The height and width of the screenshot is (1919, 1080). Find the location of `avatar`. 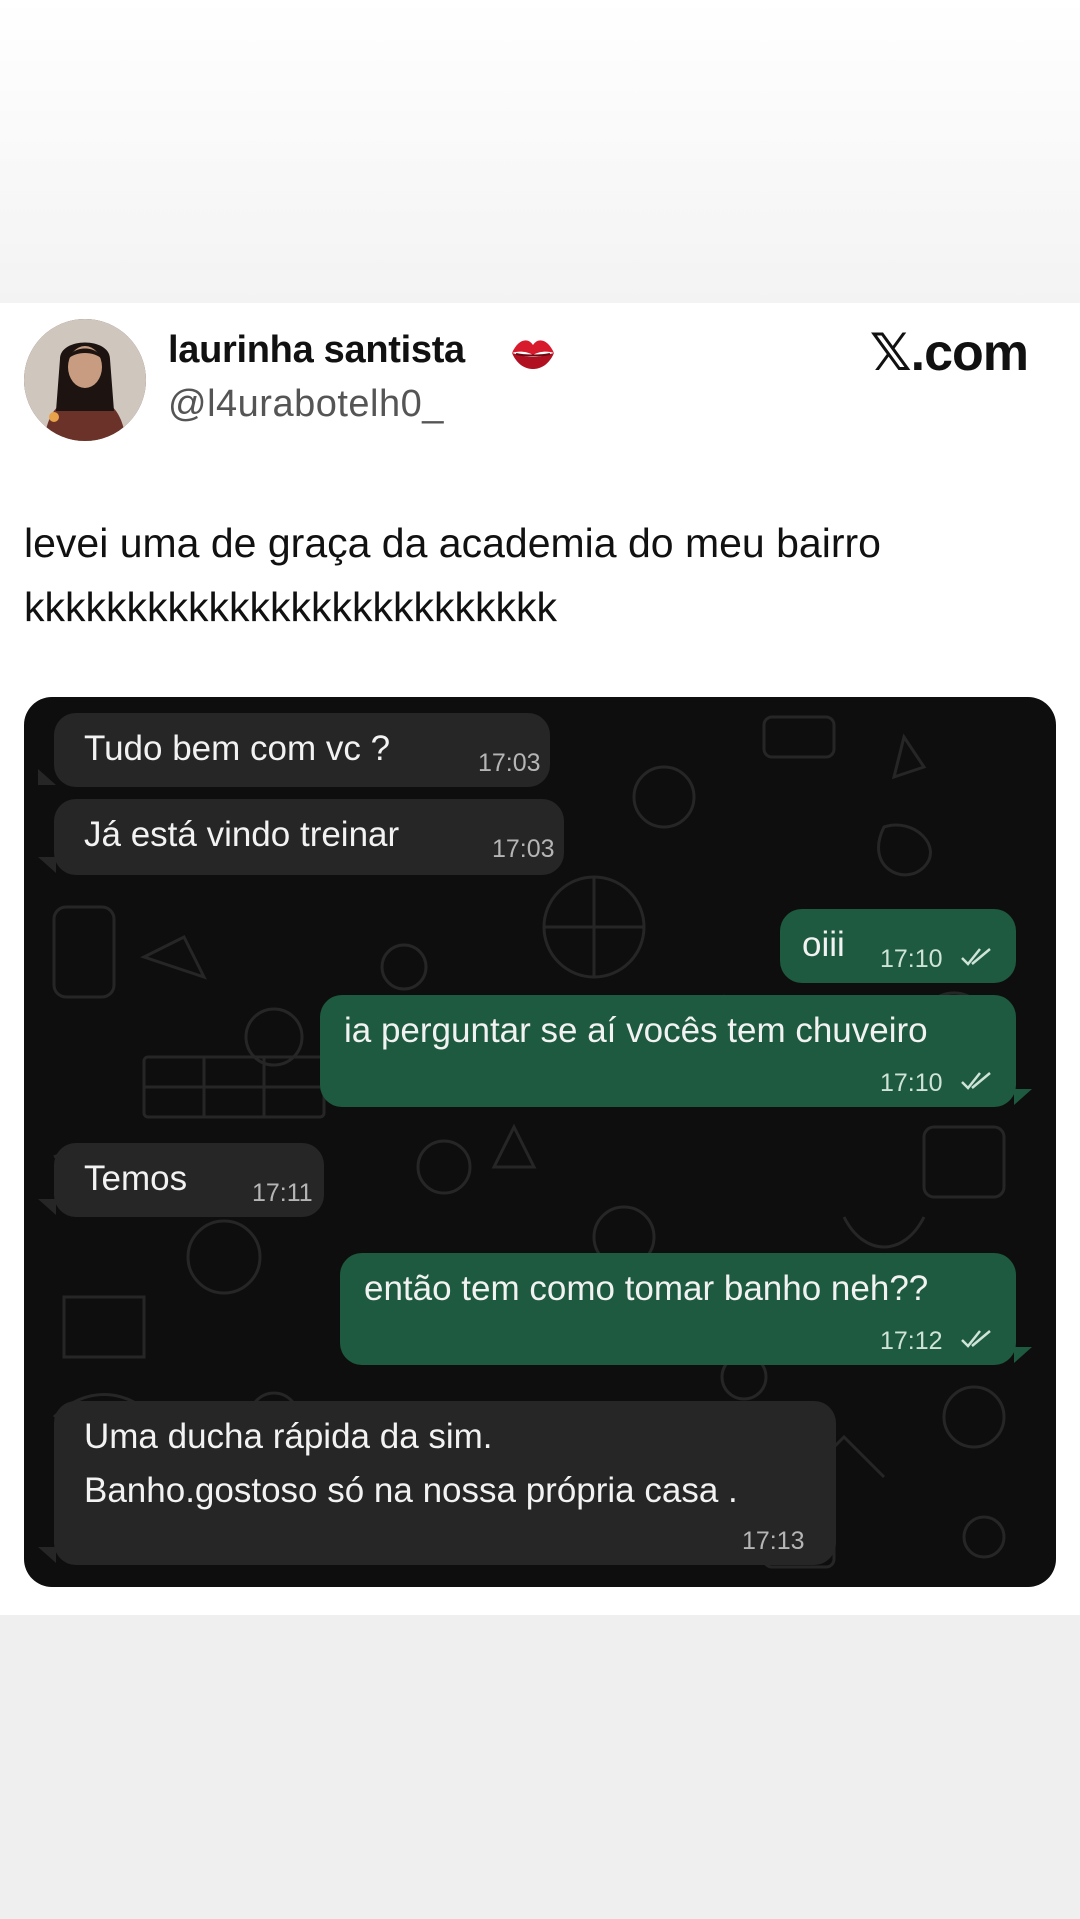

avatar is located at coordinates (85, 380).